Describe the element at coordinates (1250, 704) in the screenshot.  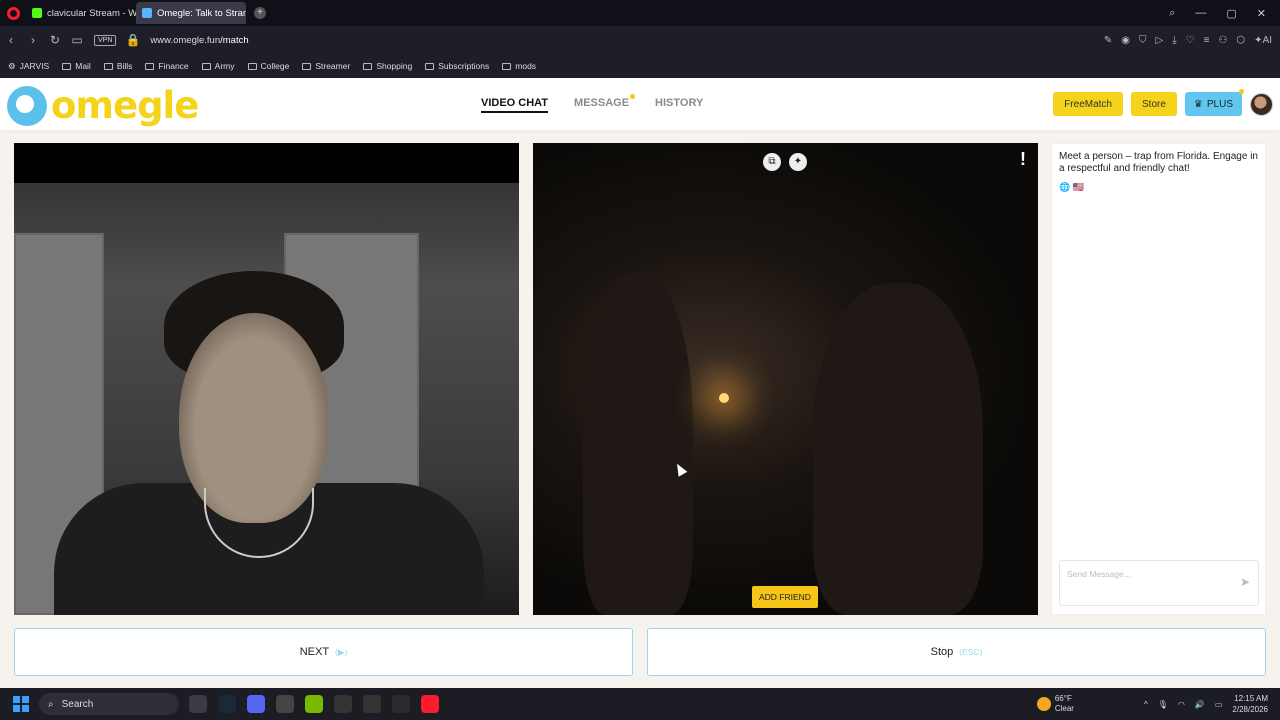
I see `clock: 12:15 AM 2/28/2026` at that location.